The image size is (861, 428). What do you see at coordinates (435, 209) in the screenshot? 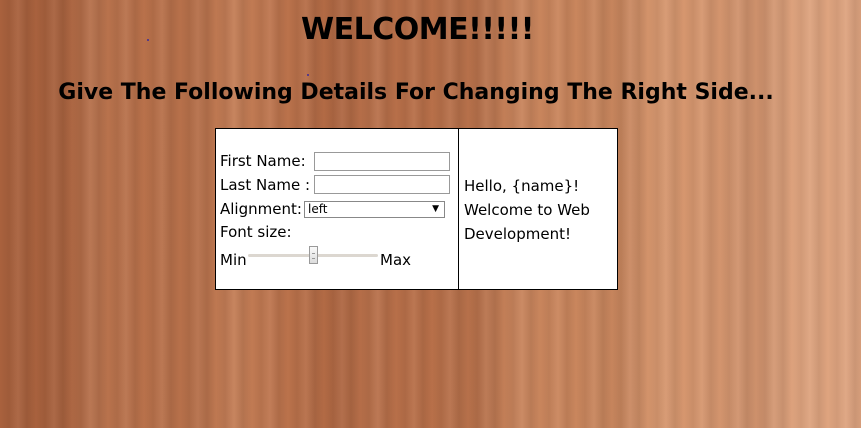
I see `chevron-down-icon: ▼` at bounding box center [435, 209].